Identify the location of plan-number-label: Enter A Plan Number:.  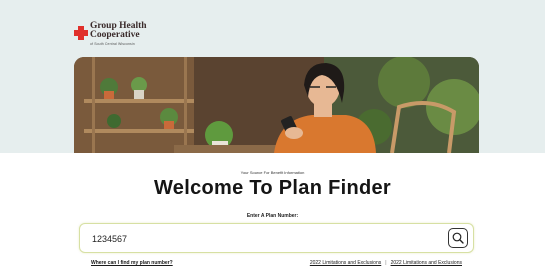
(272, 216).